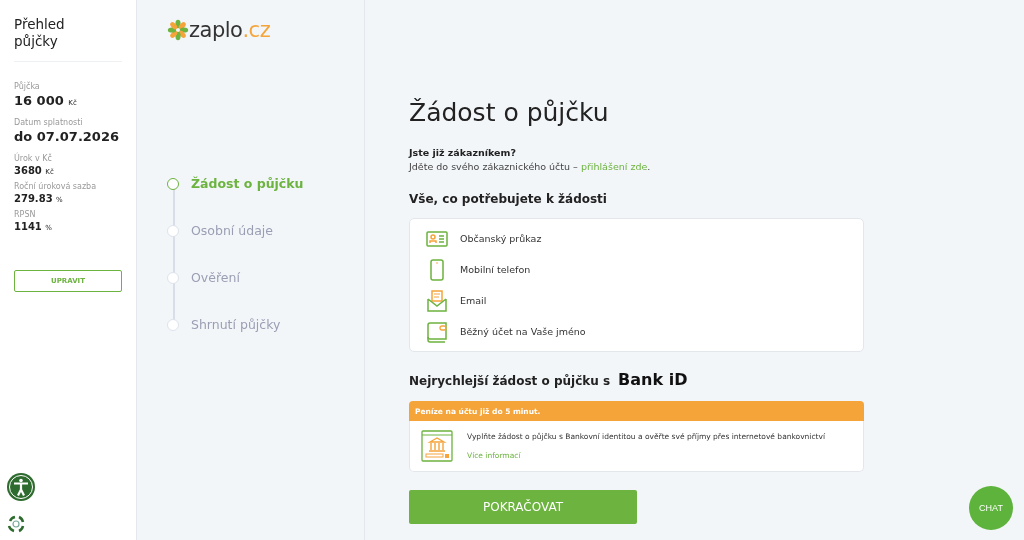 Image resolution: width=1024 pixels, height=540 pixels. I want to click on summary-label: Datum splatnosti, so click(49, 122).